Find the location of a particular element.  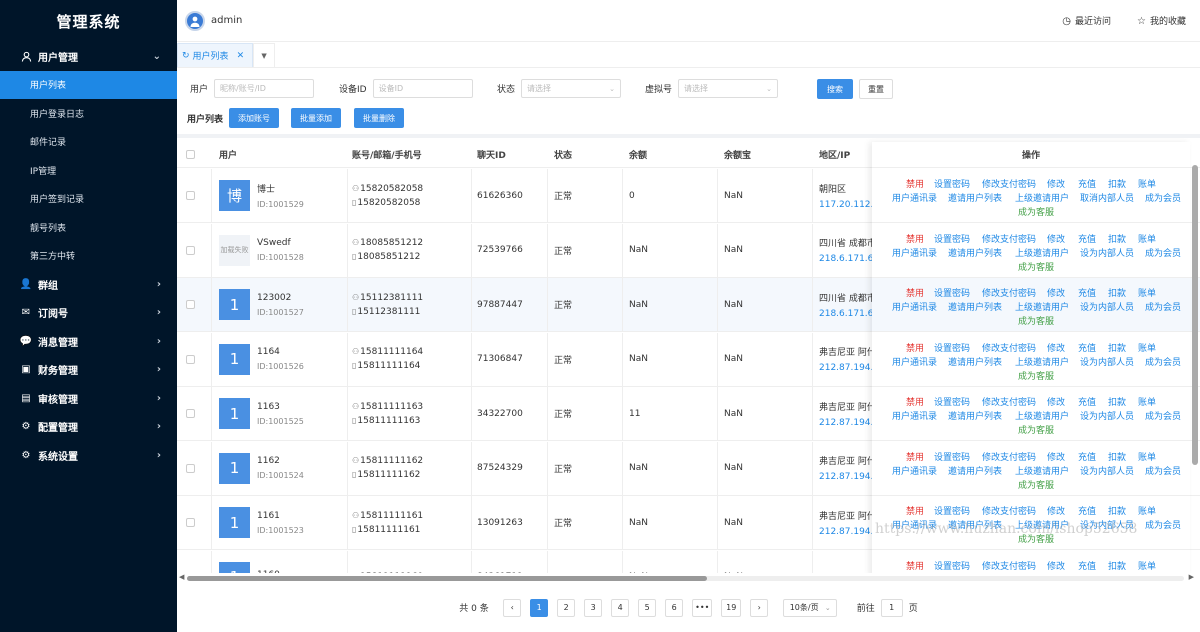

prev-page-button: ‹ is located at coordinates (512, 607).